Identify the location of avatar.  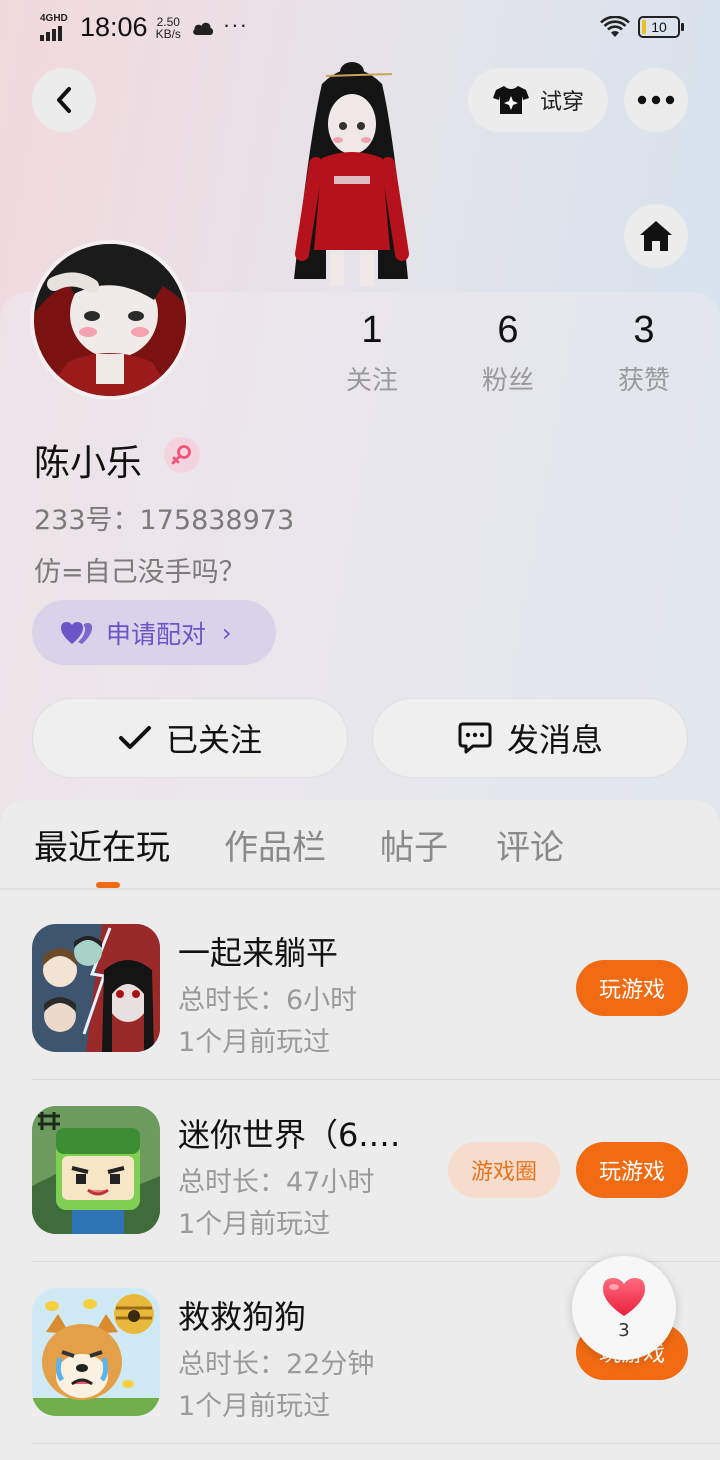
(110, 320).